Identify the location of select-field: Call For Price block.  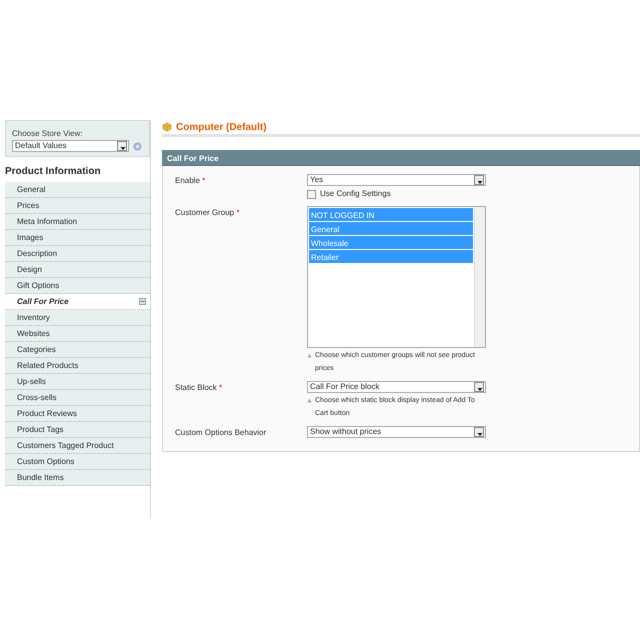
(396, 387).